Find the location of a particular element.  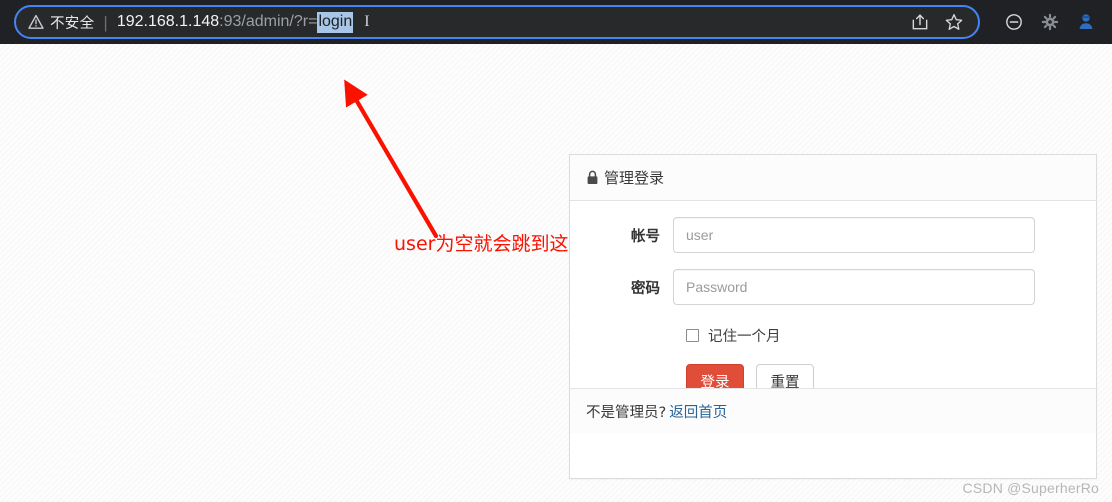

url-path: :93/admin/?r= is located at coordinates (268, 21).